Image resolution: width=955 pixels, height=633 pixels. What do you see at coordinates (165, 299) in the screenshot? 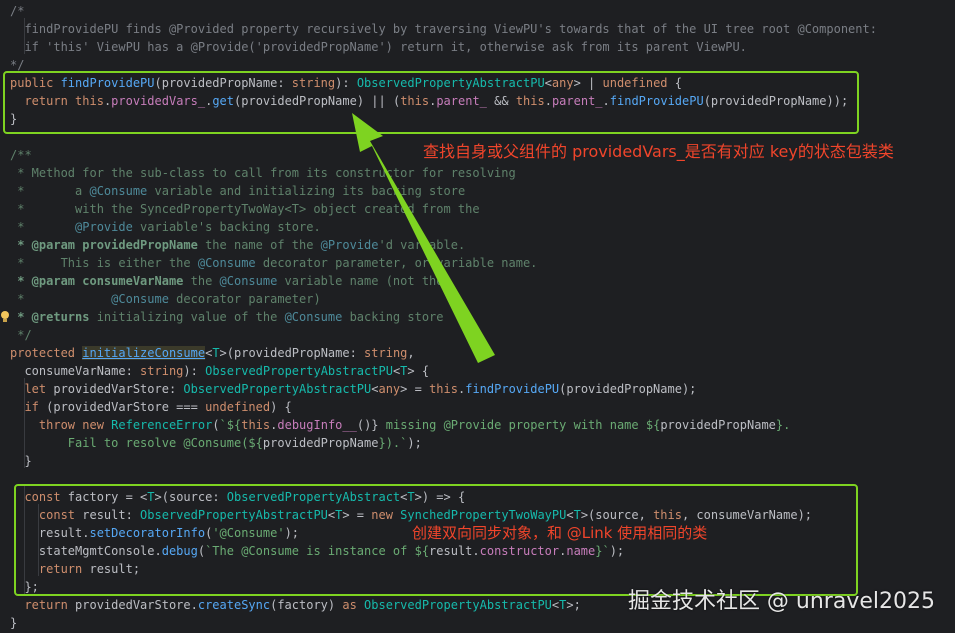
I see `code-line: * @Consume decorator parameter)` at bounding box center [165, 299].